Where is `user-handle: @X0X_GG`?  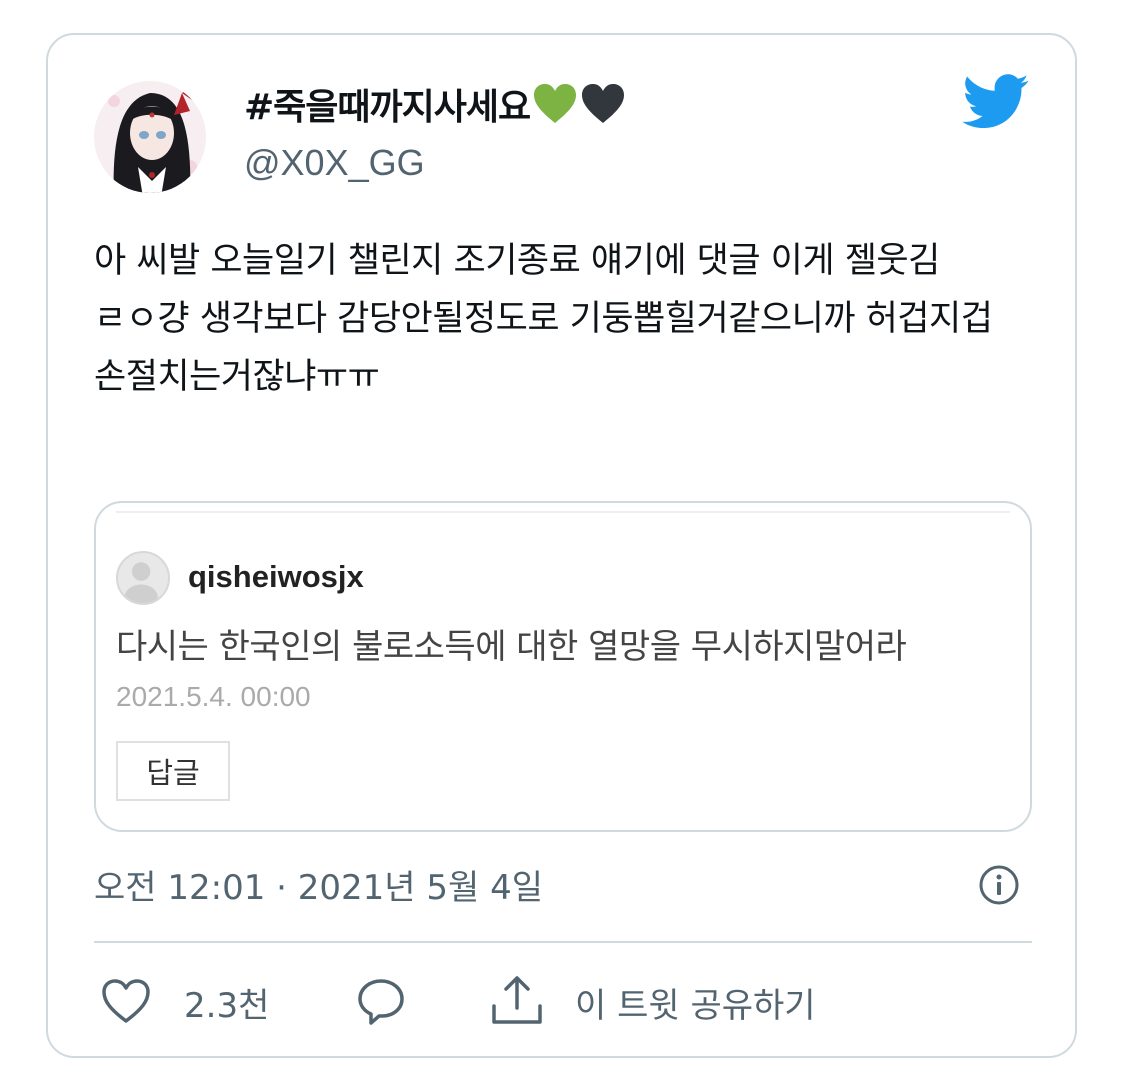
user-handle: @X0X_GG is located at coordinates (334, 163).